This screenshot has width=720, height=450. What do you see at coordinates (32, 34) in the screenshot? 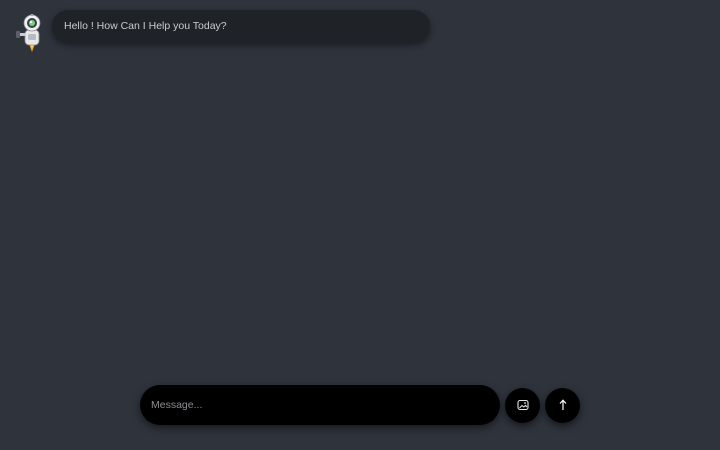
I see `robot-icon` at bounding box center [32, 34].